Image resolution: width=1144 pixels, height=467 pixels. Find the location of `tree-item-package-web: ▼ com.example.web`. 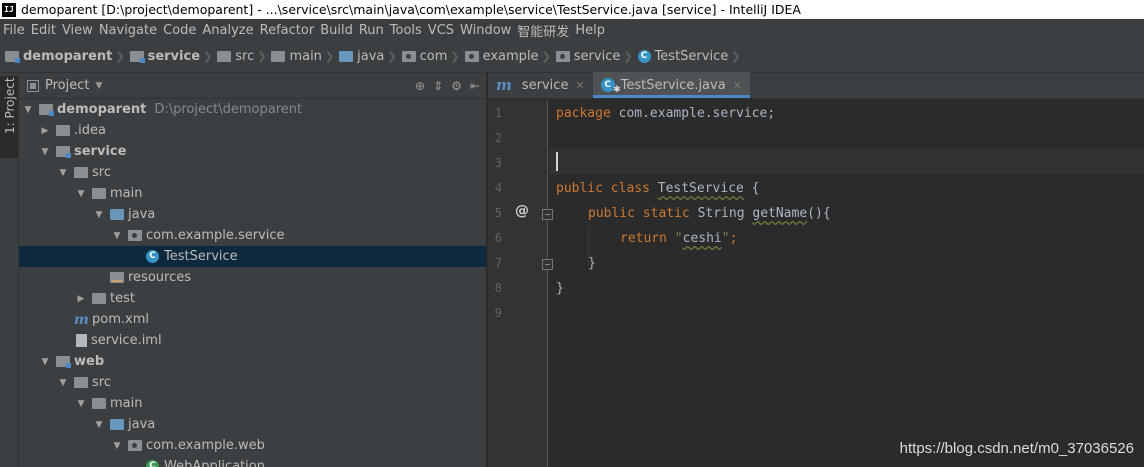

tree-item-package-web: ▼ com.example.web is located at coordinates (252, 445).